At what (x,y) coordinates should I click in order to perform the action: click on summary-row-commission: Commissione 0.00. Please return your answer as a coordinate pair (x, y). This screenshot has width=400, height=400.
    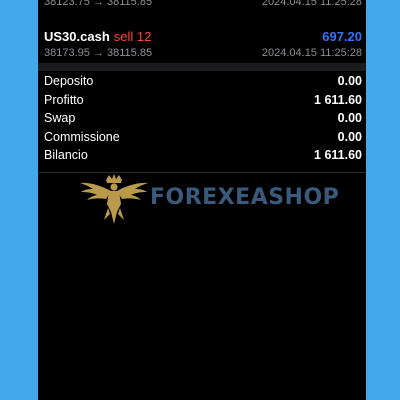
    Looking at the image, I should click on (202, 138).